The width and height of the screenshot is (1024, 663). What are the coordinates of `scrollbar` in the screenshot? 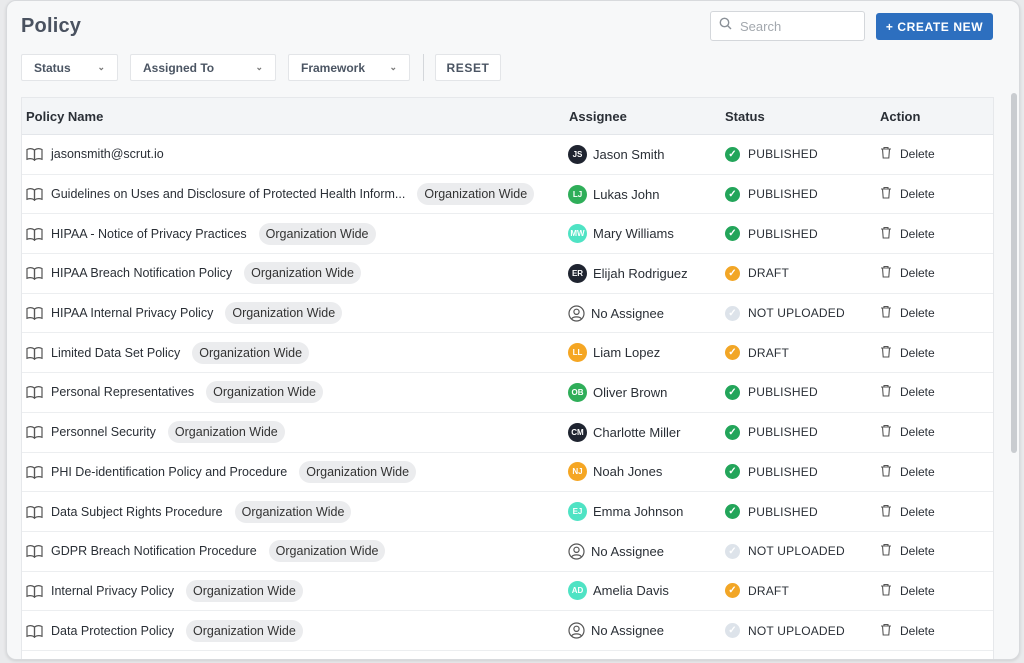 It's located at (1014, 273).